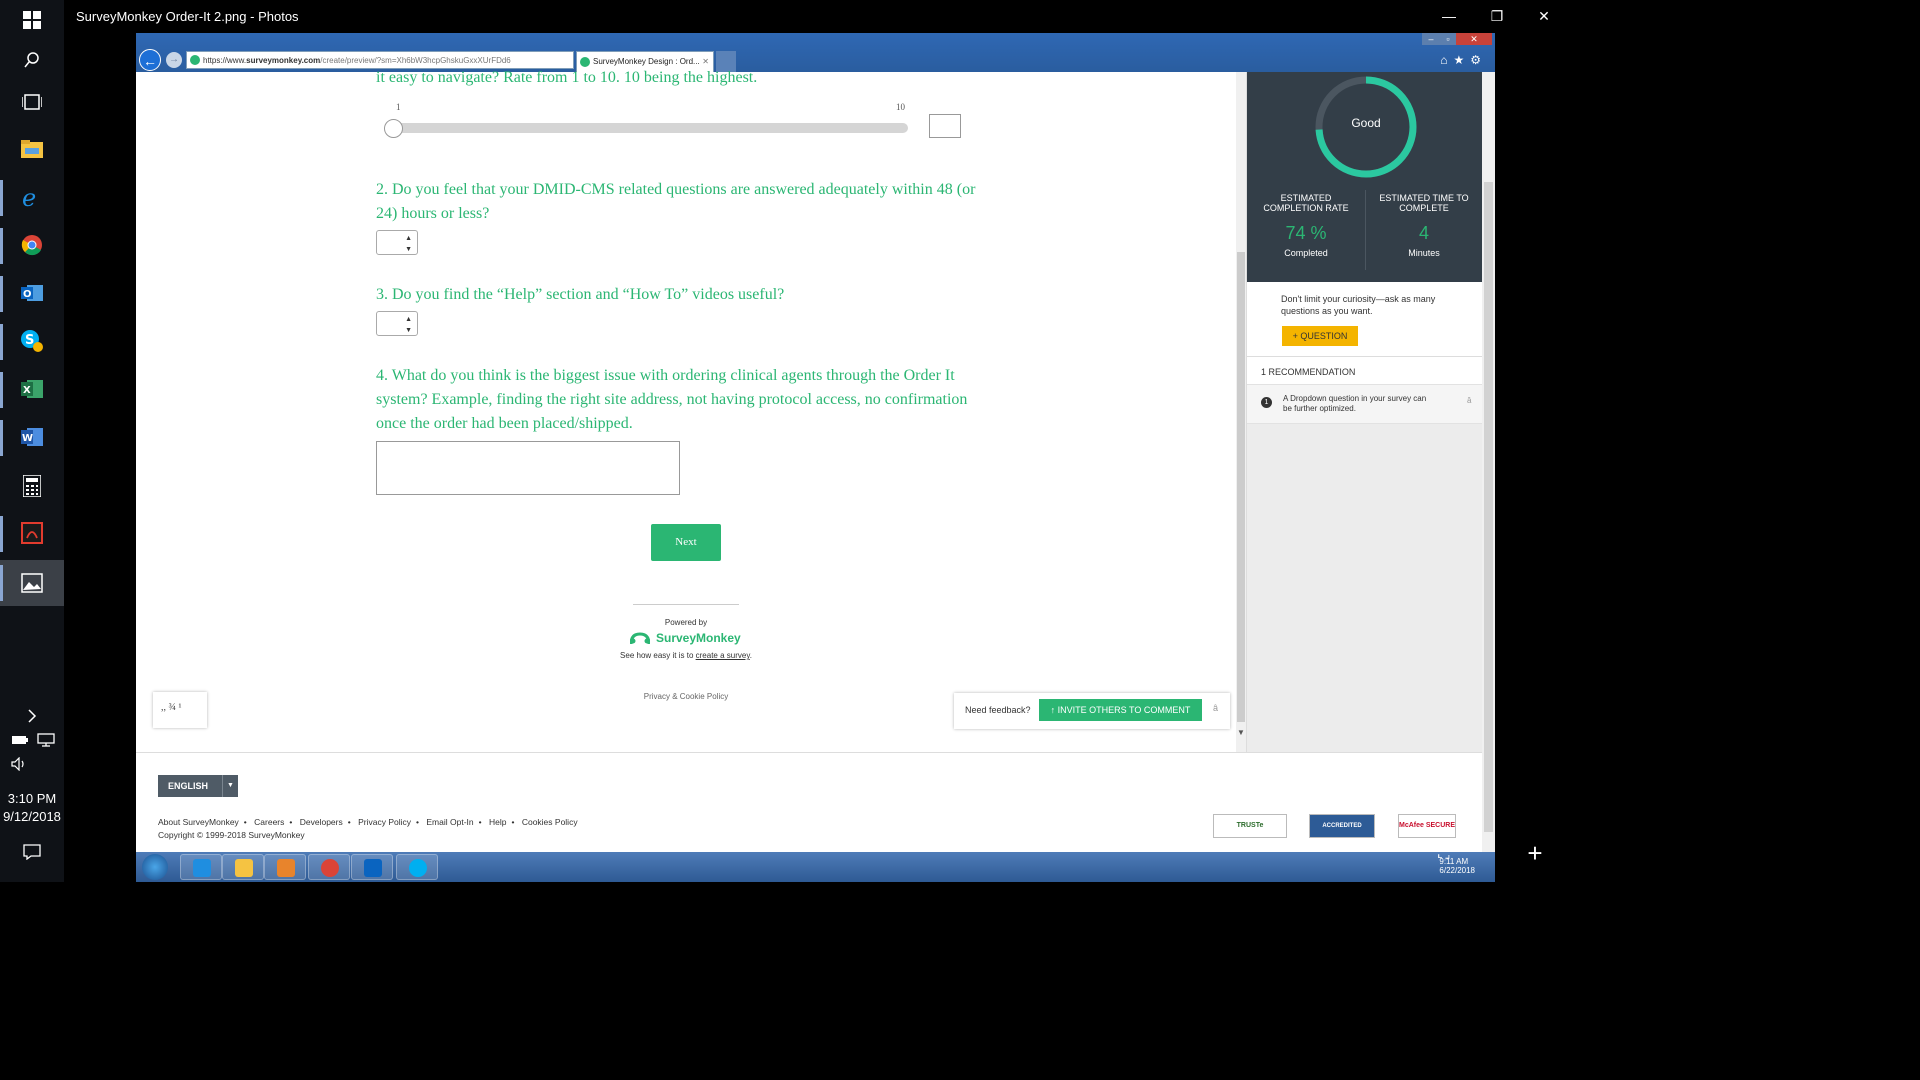 This screenshot has height=1080, width=1920. What do you see at coordinates (32, 798) in the screenshot?
I see `clock-time: 3:10 PM` at bounding box center [32, 798].